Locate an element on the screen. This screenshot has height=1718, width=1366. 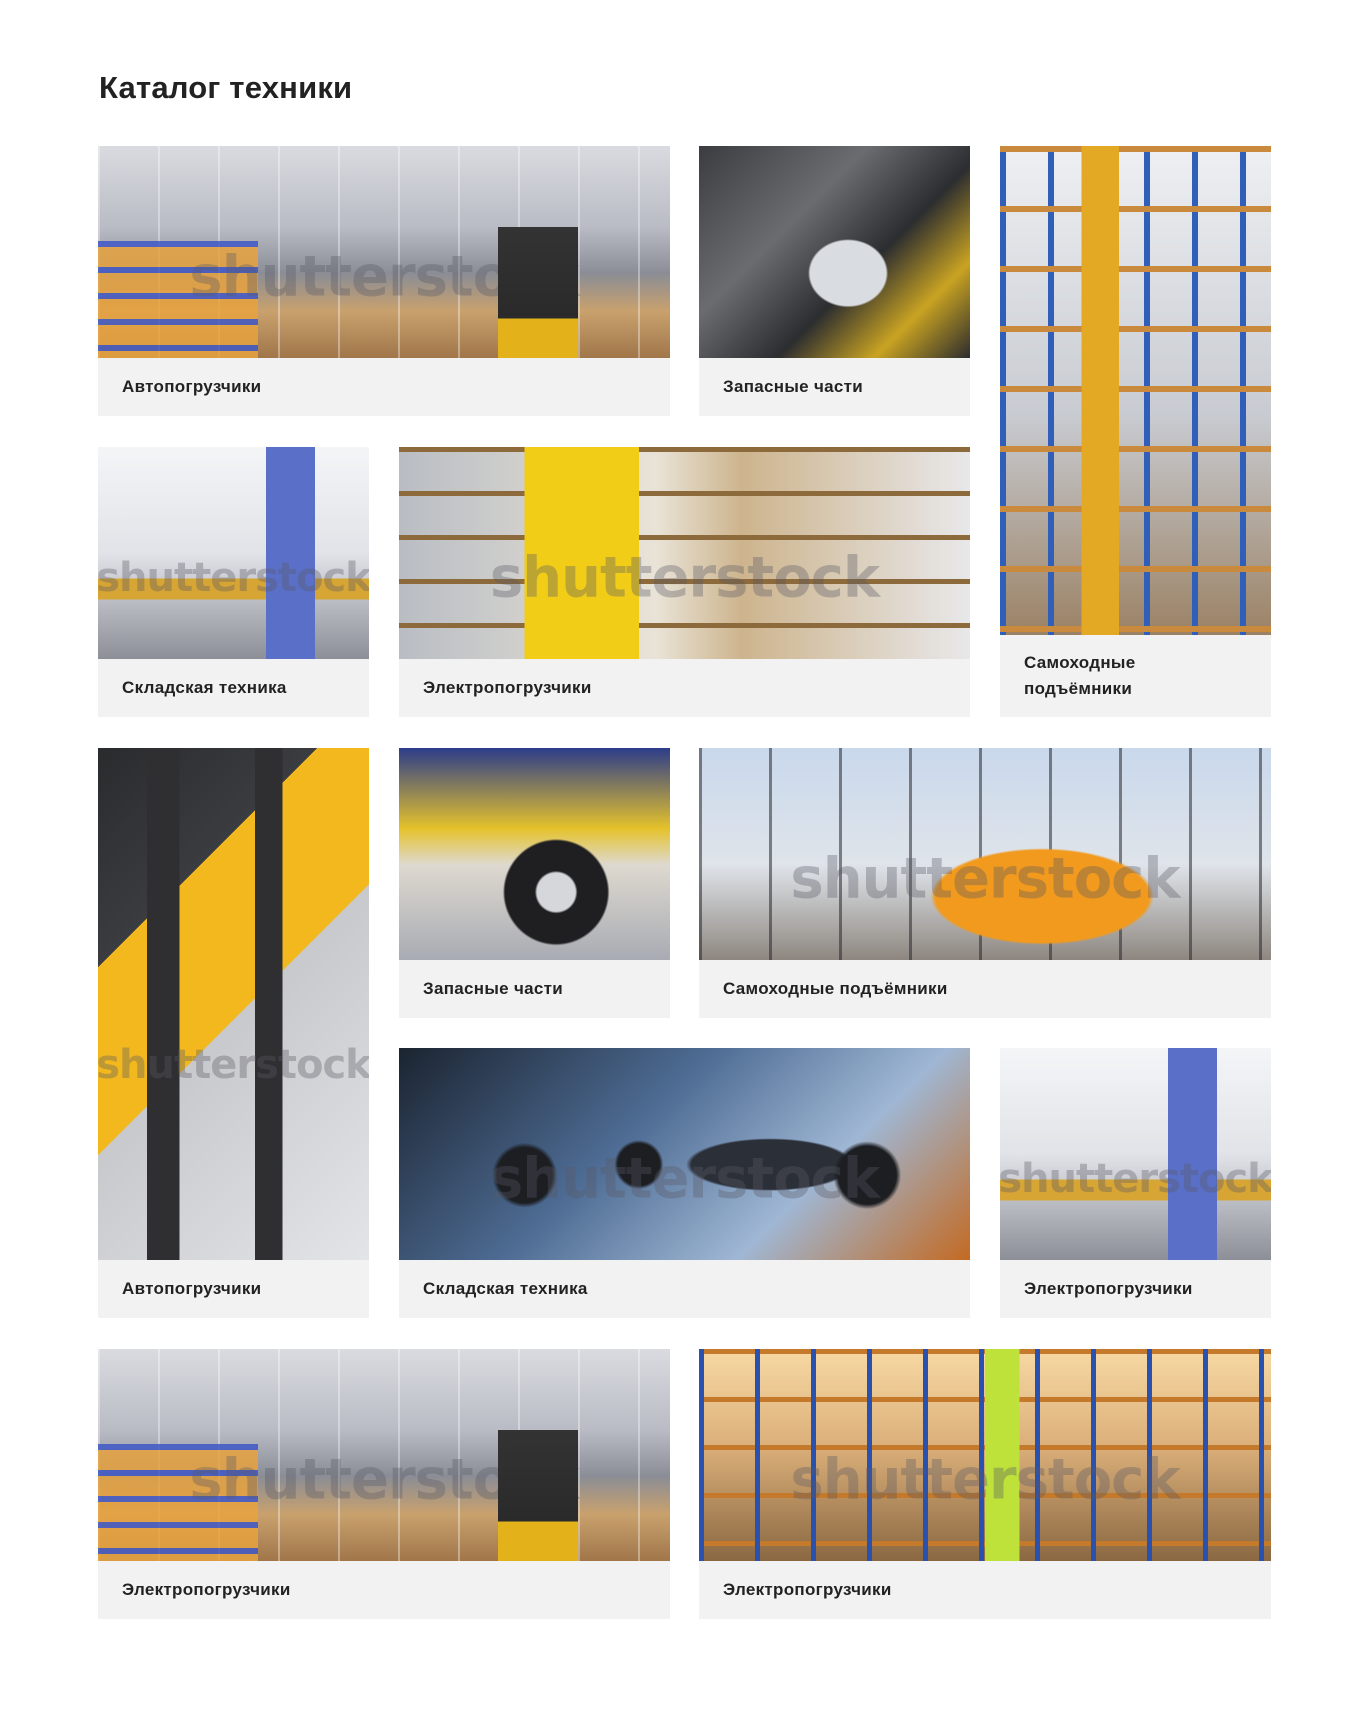
catalog-card-autoloaders: shutterstock Автопогрузчики is located at coordinates (384, 281).